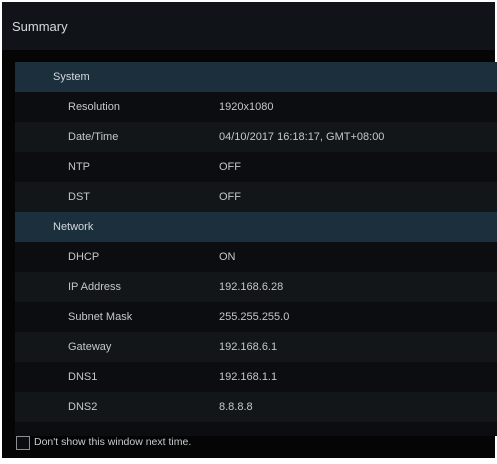 This screenshot has width=497, height=464. Describe the element at coordinates (94, 287) in the screenshot. I see `row-key: IP Address` at that location.